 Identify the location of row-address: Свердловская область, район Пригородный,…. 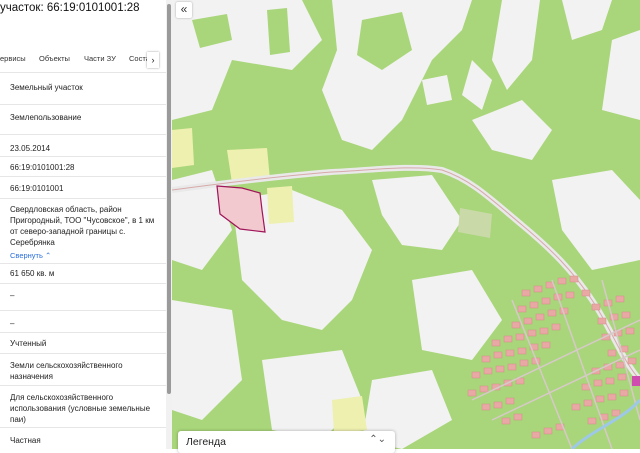
(82, 226).